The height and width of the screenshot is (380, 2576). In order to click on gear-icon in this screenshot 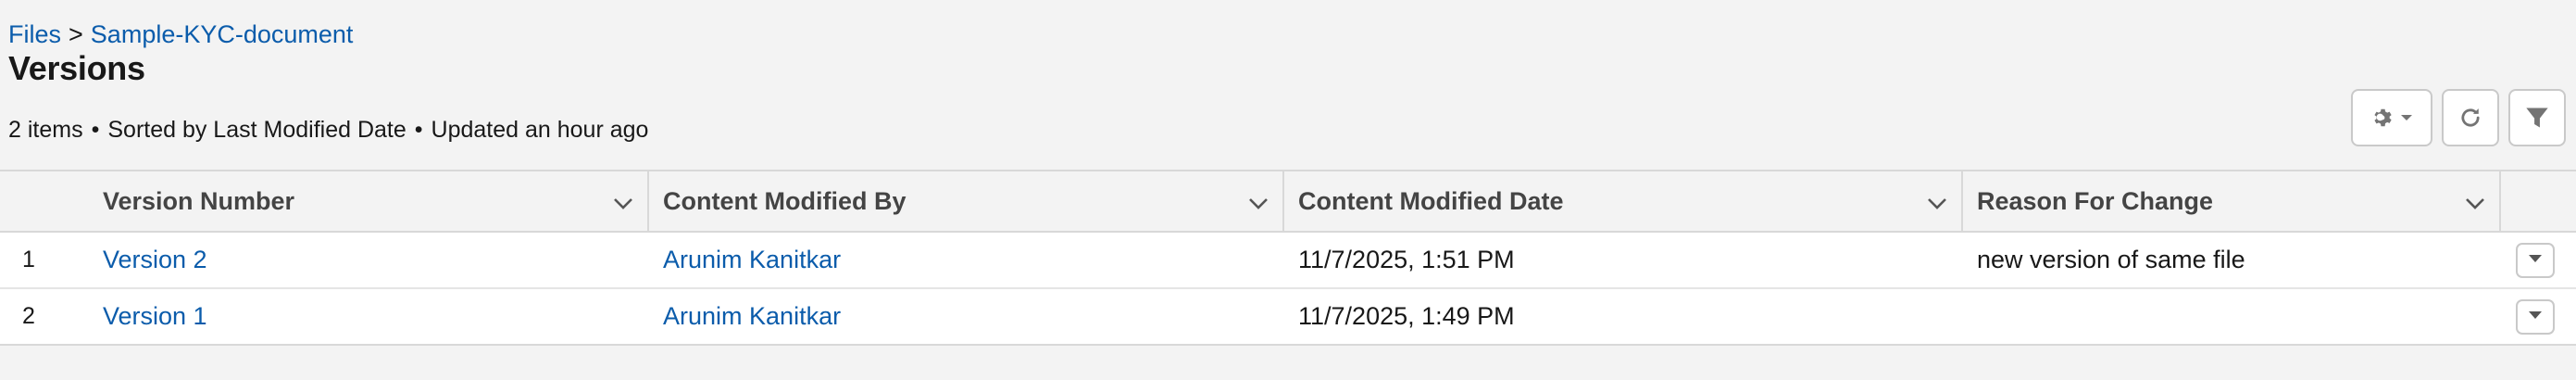, I will do `click(2382, 118)`.